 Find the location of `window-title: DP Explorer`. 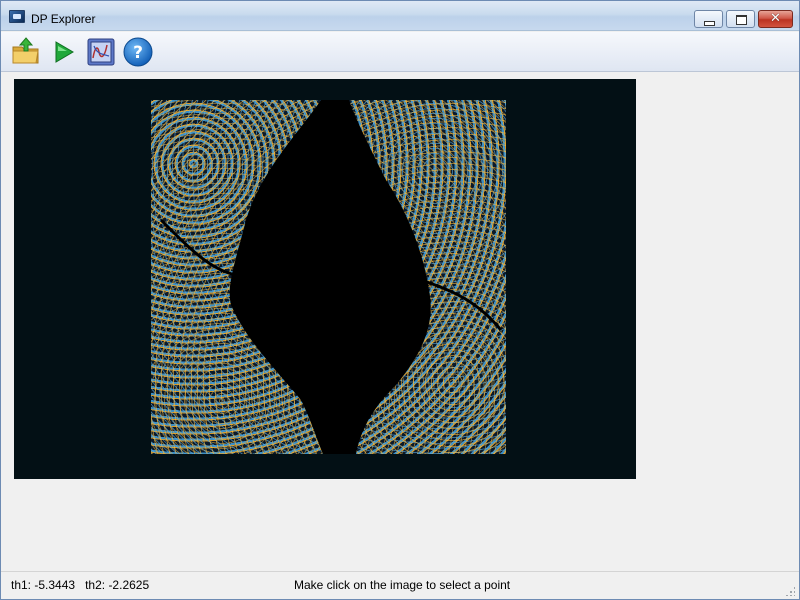

window-title: DP Explorer is located at coordinates (63, 19).